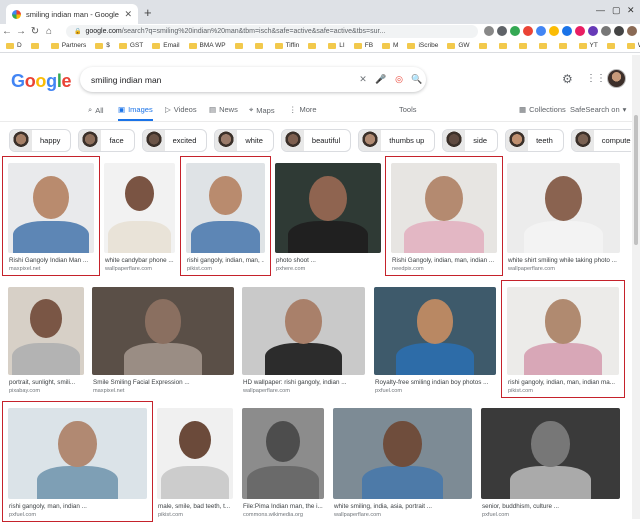 The width and height of the screenshot is (640, 523). I want to click on chip-excited: excited, so click(174, 140).